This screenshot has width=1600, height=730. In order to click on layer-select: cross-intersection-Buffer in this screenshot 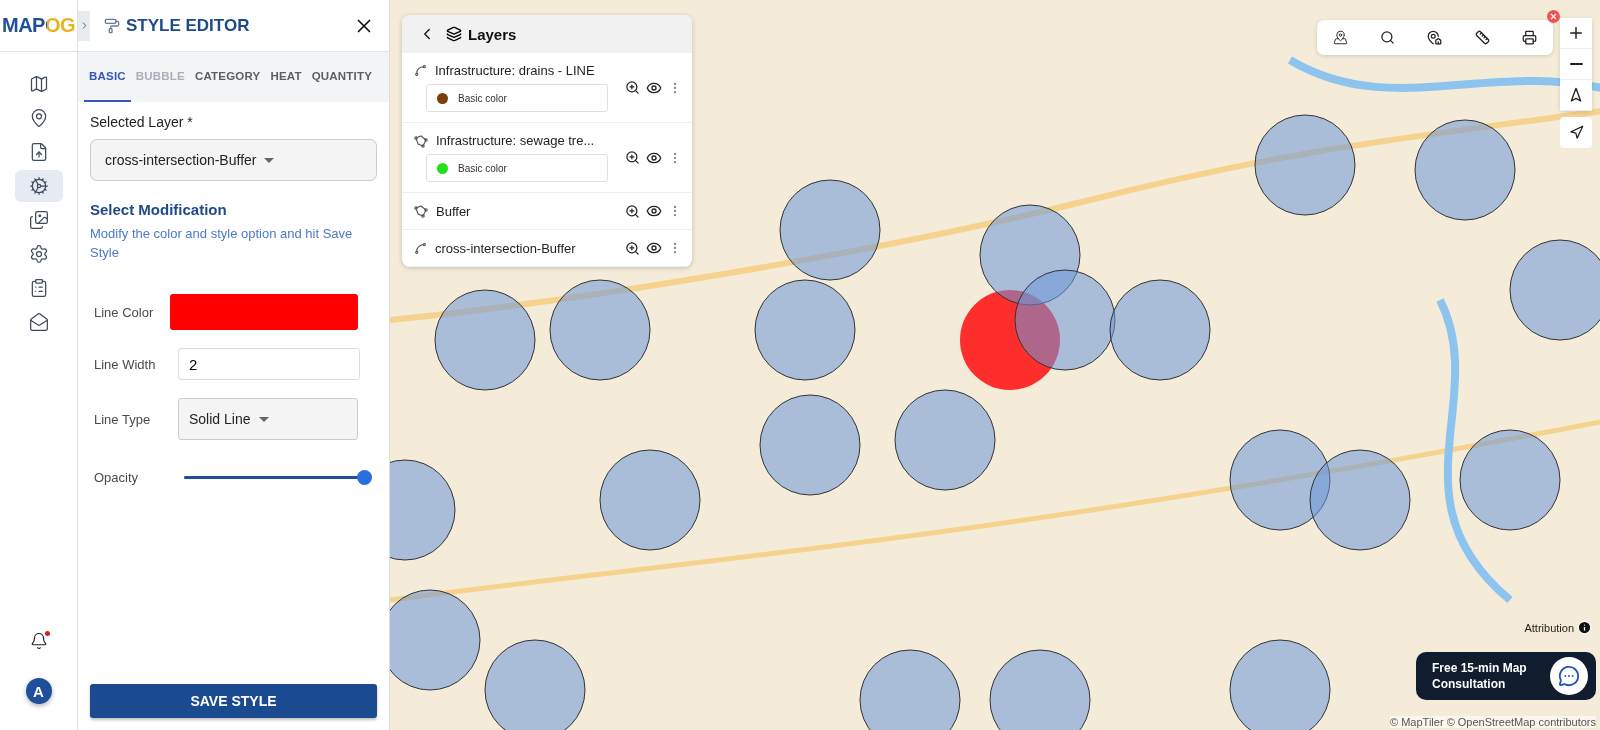, I will do `click(233, 160)`.